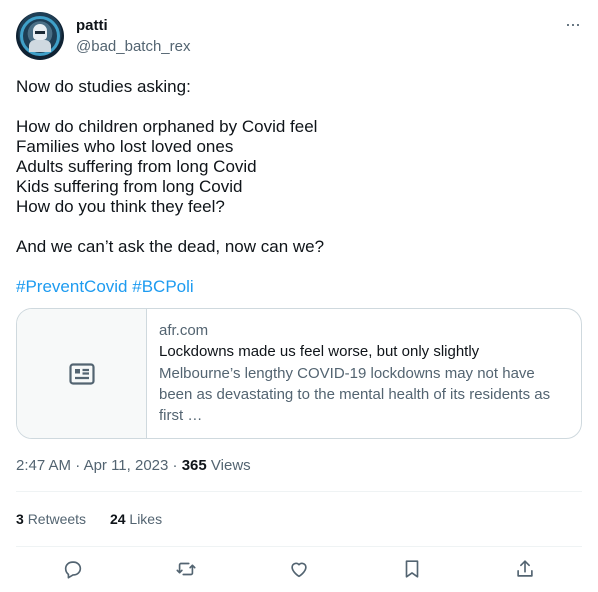 The image size is (598, 592). What do you see at coordinates (573, 24) in the screenshot?
I see `more-options-icon: ···` at bounding box center [573, 24].